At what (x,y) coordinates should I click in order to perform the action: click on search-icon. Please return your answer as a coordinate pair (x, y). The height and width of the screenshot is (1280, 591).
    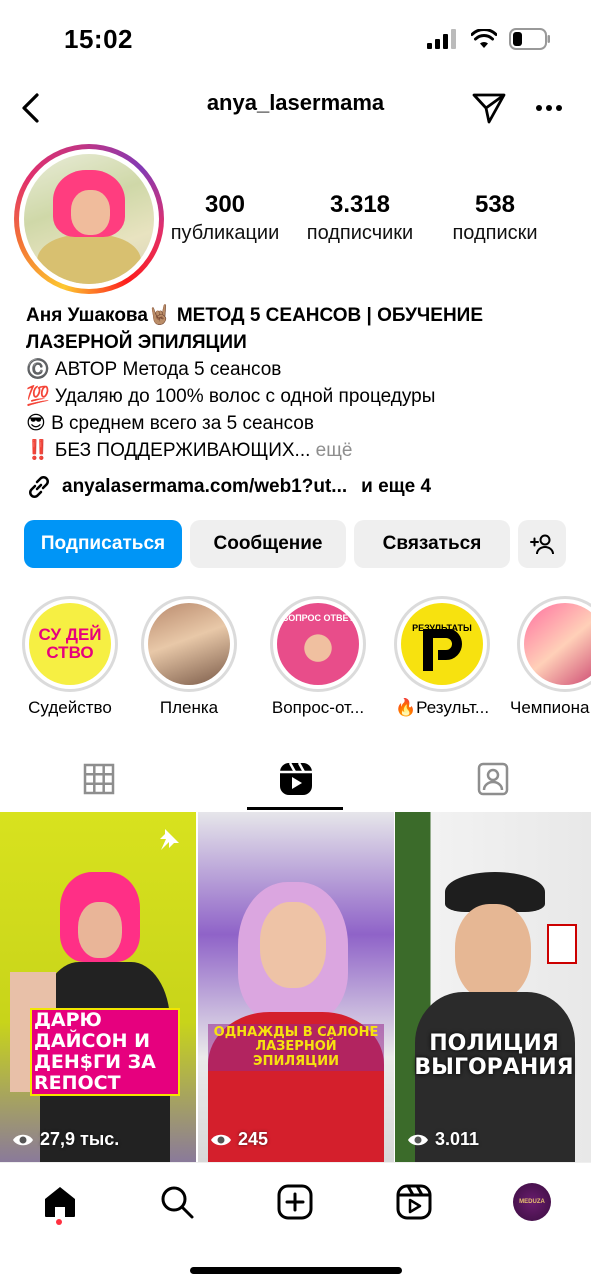
    Looking at the image, I should click on (177, 1202).